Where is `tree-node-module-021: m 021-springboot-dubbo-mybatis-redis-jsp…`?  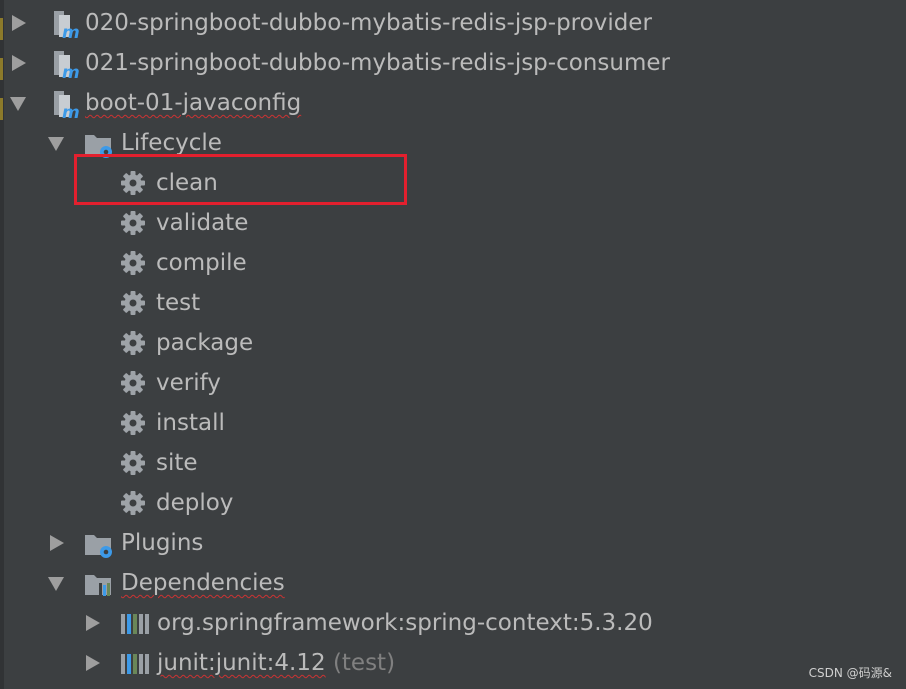 tree-node-module-021: m 021-springboot-dubbo-mybatis-redis-jsp… is located at coordinates (450, 63).